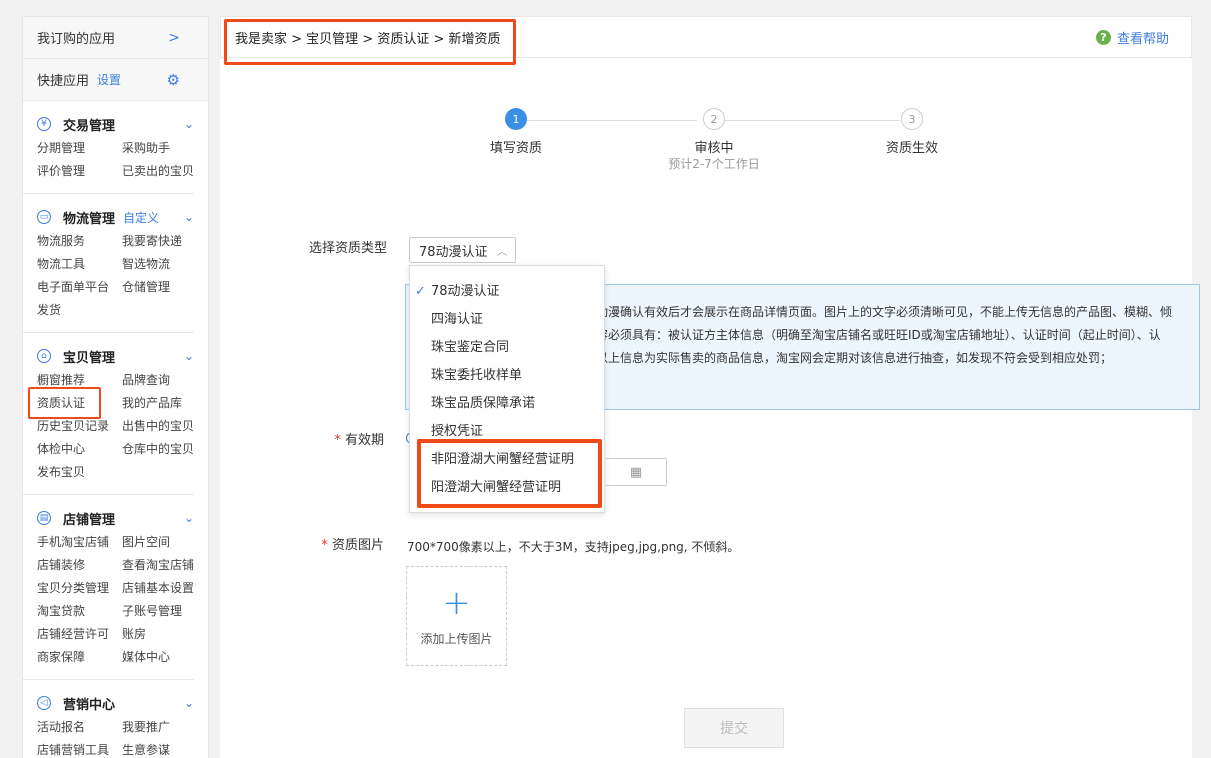  What do you see at coordinates (79, 611) in the screenshot?
I see `sidebar-item: 淘宝贷款` at bounding box center [79, 611].